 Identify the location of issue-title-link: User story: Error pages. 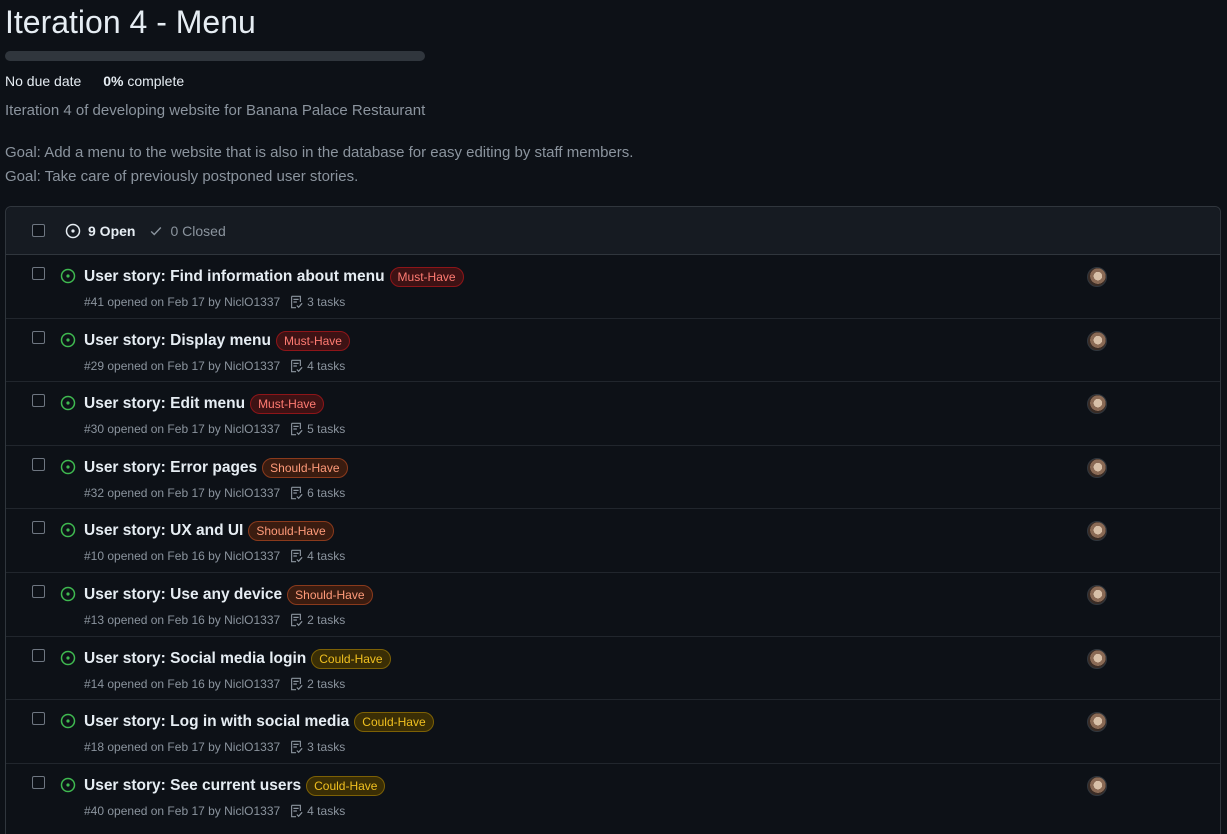
(170, 468).